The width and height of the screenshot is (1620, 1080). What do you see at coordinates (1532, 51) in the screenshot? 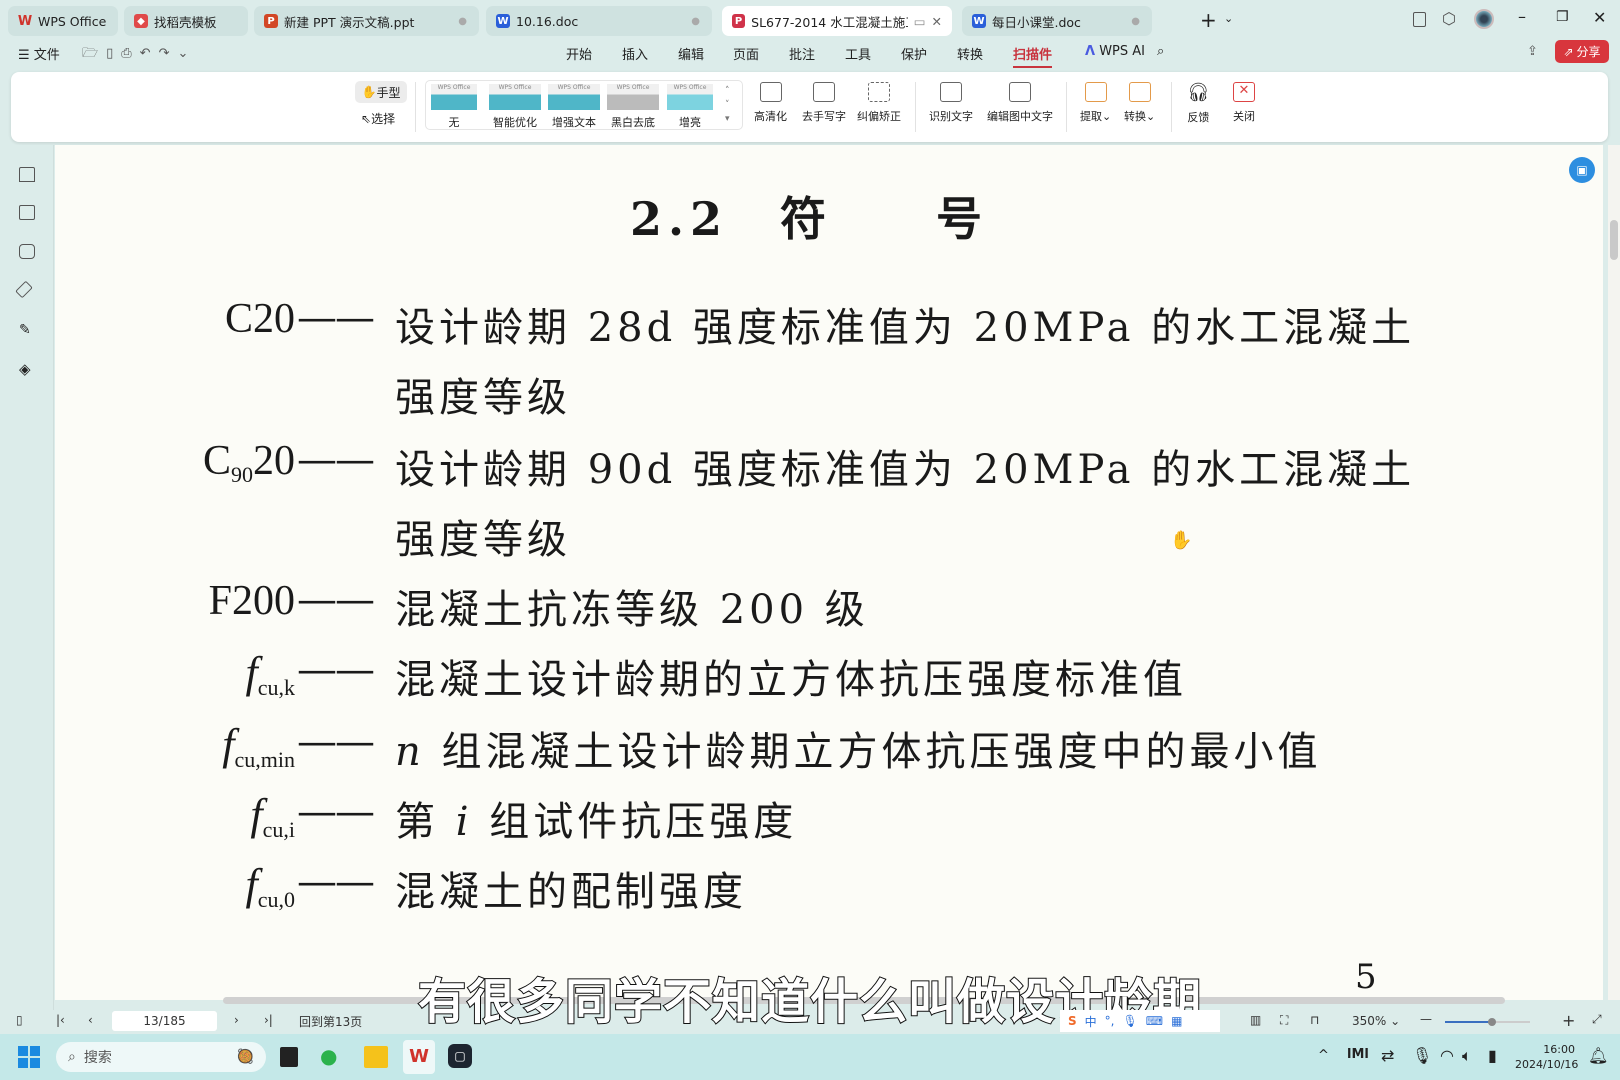
I see `cloud-upload-icon: ⇪` at bounding box center [1532, 51].